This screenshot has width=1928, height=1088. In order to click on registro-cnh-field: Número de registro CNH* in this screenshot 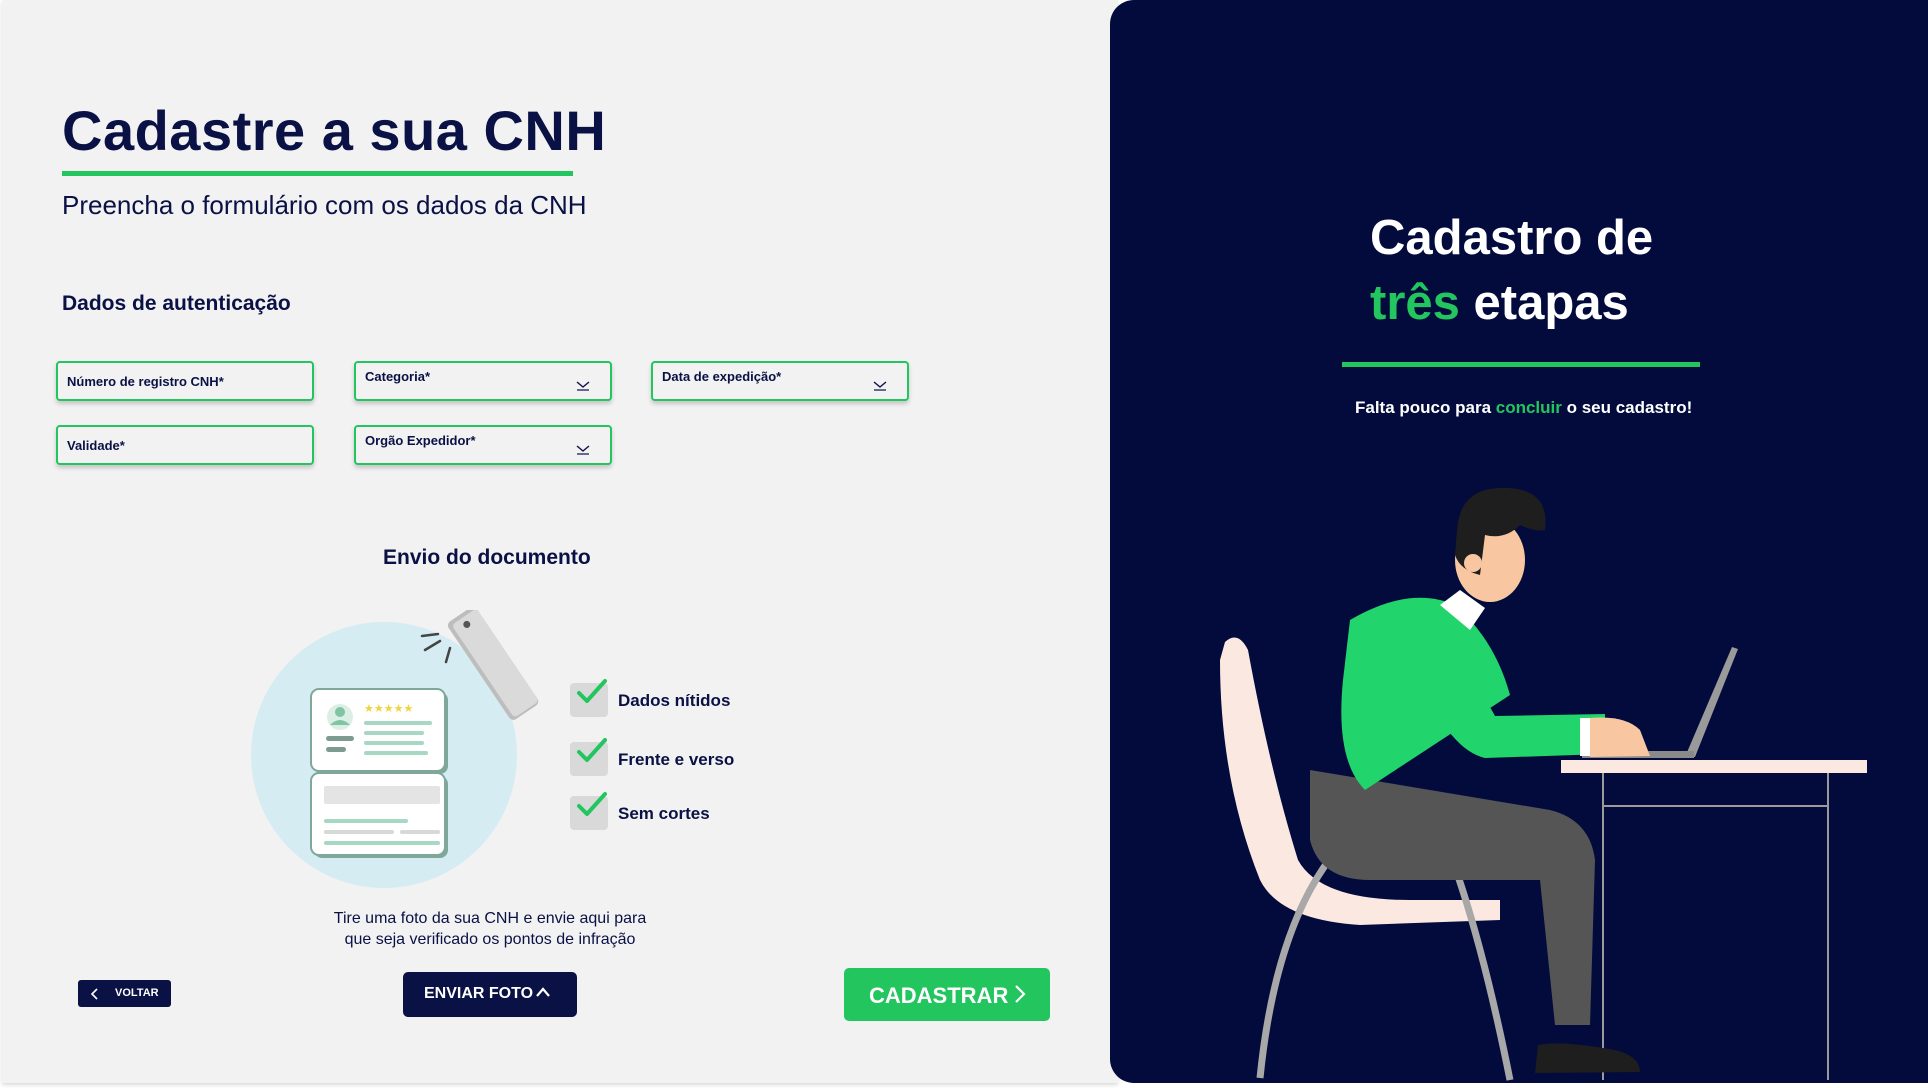, I will do `click(185, 381)`.